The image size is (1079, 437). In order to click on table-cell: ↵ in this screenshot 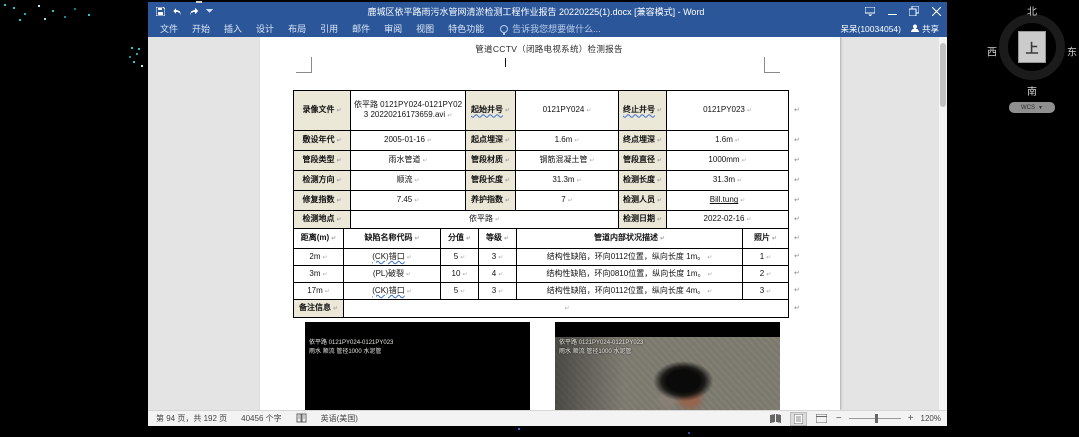, I will do `click(566, 308)`.